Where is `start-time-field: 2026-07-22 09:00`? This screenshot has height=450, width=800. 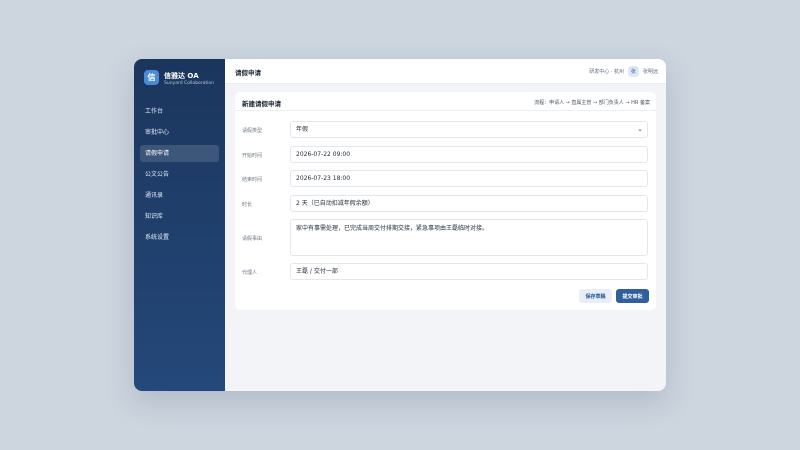
start-time-field: 2026-07-22 09:00 is located at coordinates (469, 154).